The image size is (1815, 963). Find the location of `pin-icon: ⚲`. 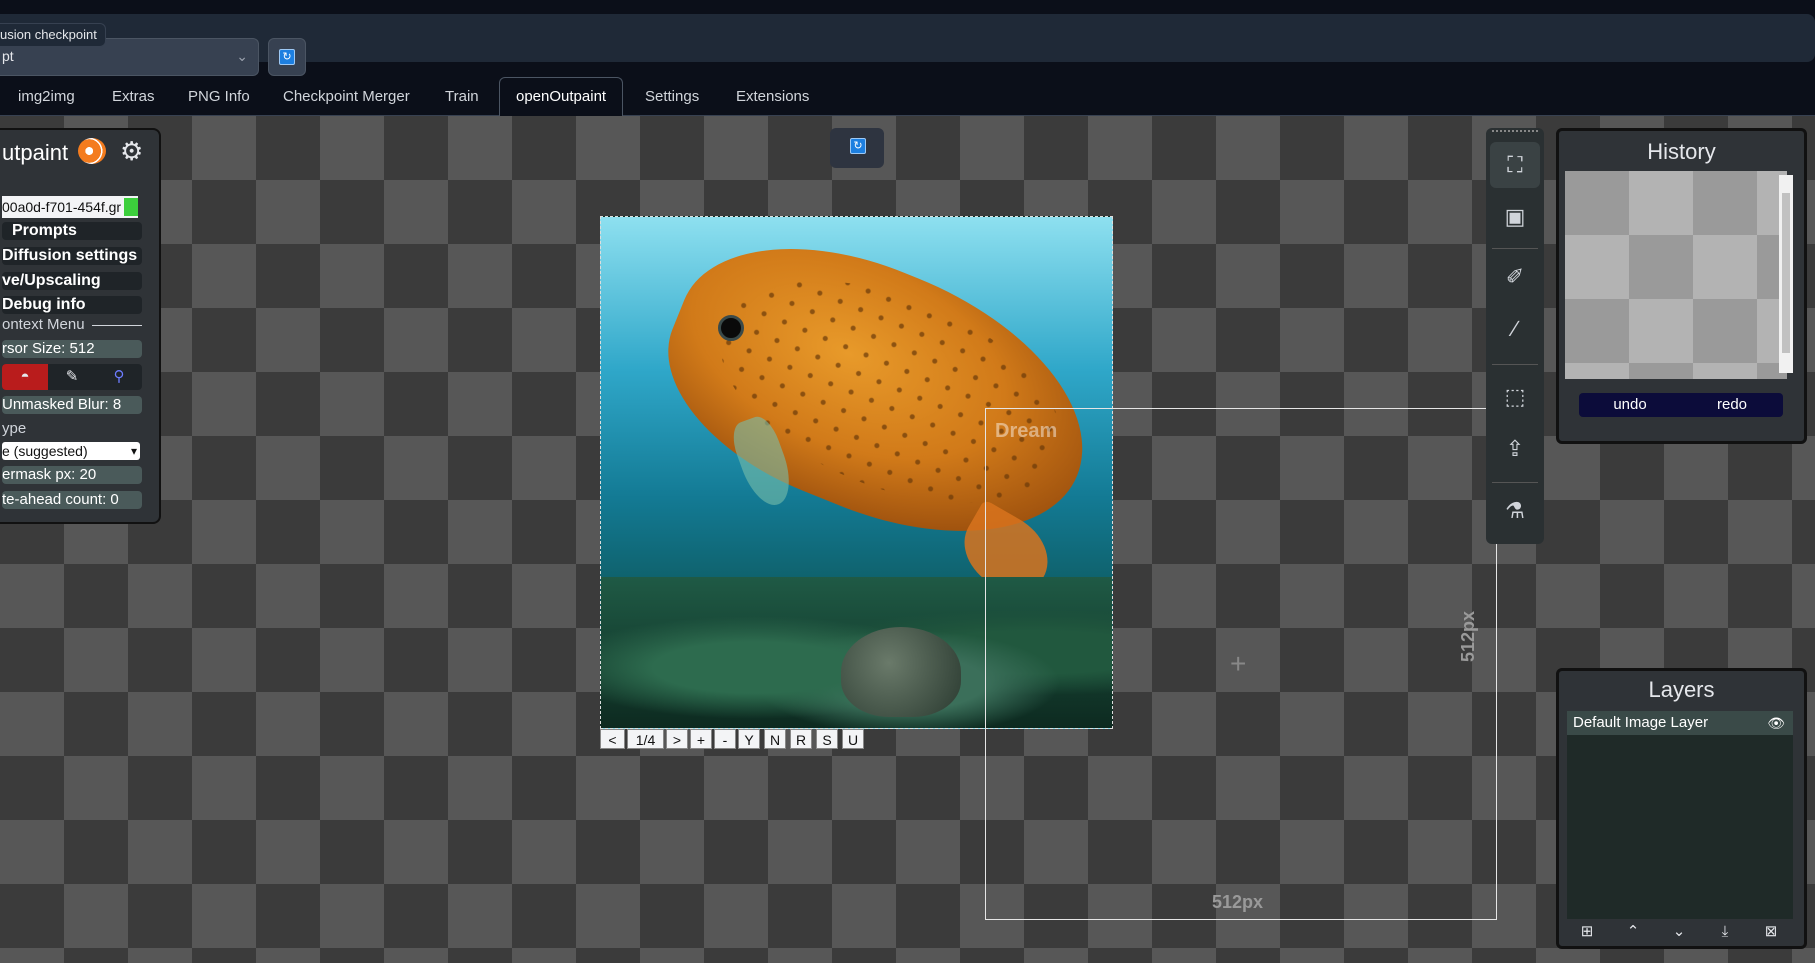

pin-icon: ⚲ is located at coordinates (119, 377).